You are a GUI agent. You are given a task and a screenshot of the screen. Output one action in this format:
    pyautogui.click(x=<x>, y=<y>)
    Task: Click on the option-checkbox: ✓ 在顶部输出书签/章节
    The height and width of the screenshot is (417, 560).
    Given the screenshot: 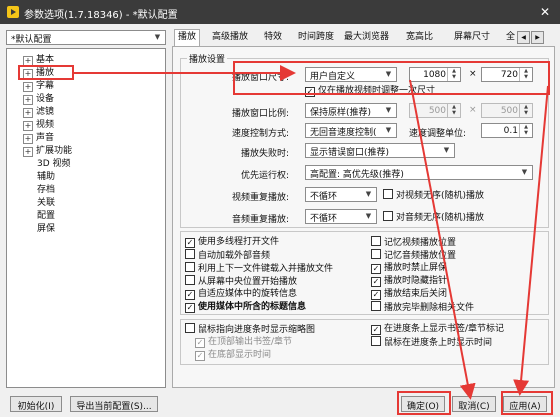 What is the action you would take?
    pyautogui.click(x=243, y=342)
    